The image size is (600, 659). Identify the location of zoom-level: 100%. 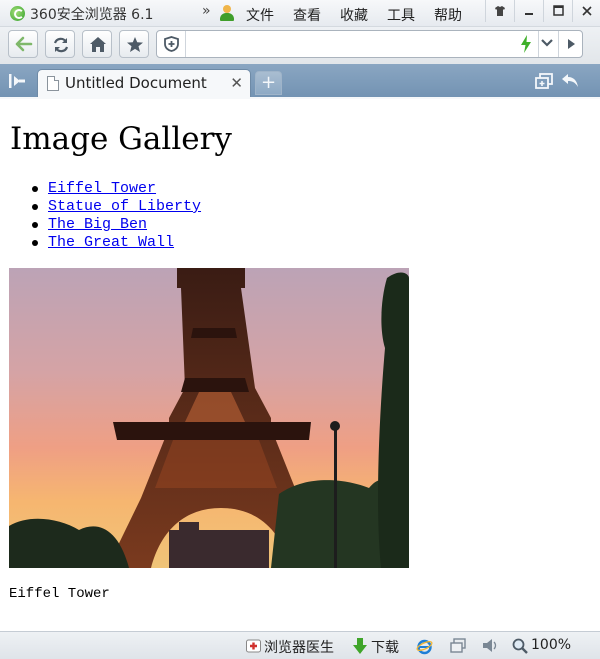
(551, 645).